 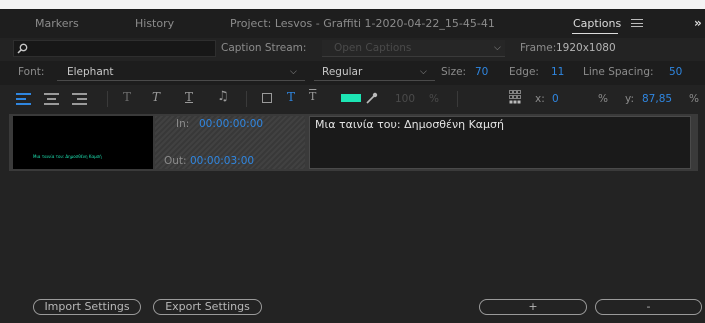 I want to click on x-unit: %, so click(x=603, y=99).